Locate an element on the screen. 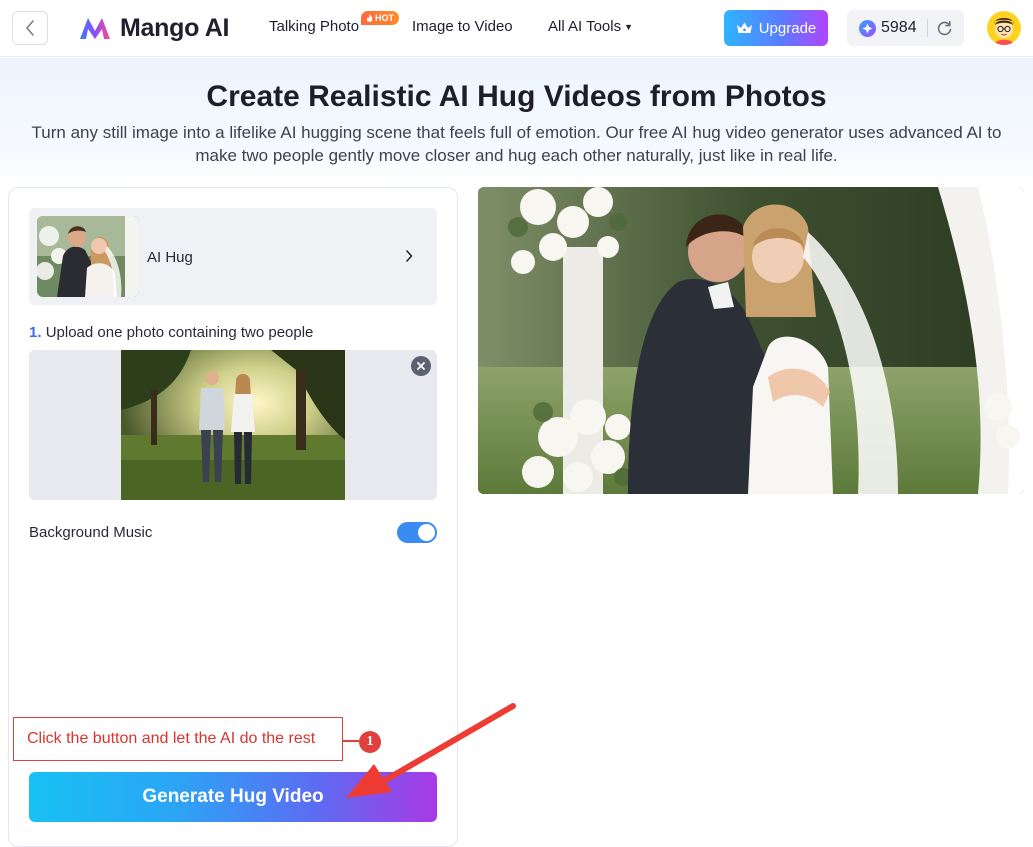 This screenshot has width=1033, height=847. toggle-knob is located at coordinates (426, 532).